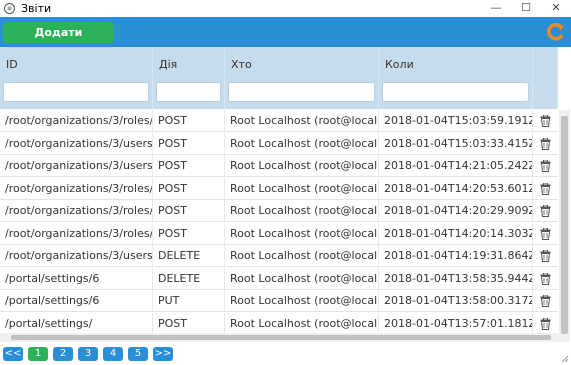  Describe the element at coordinates (168, 64) in the screenshot. I see `column-label: Дія` at that location.